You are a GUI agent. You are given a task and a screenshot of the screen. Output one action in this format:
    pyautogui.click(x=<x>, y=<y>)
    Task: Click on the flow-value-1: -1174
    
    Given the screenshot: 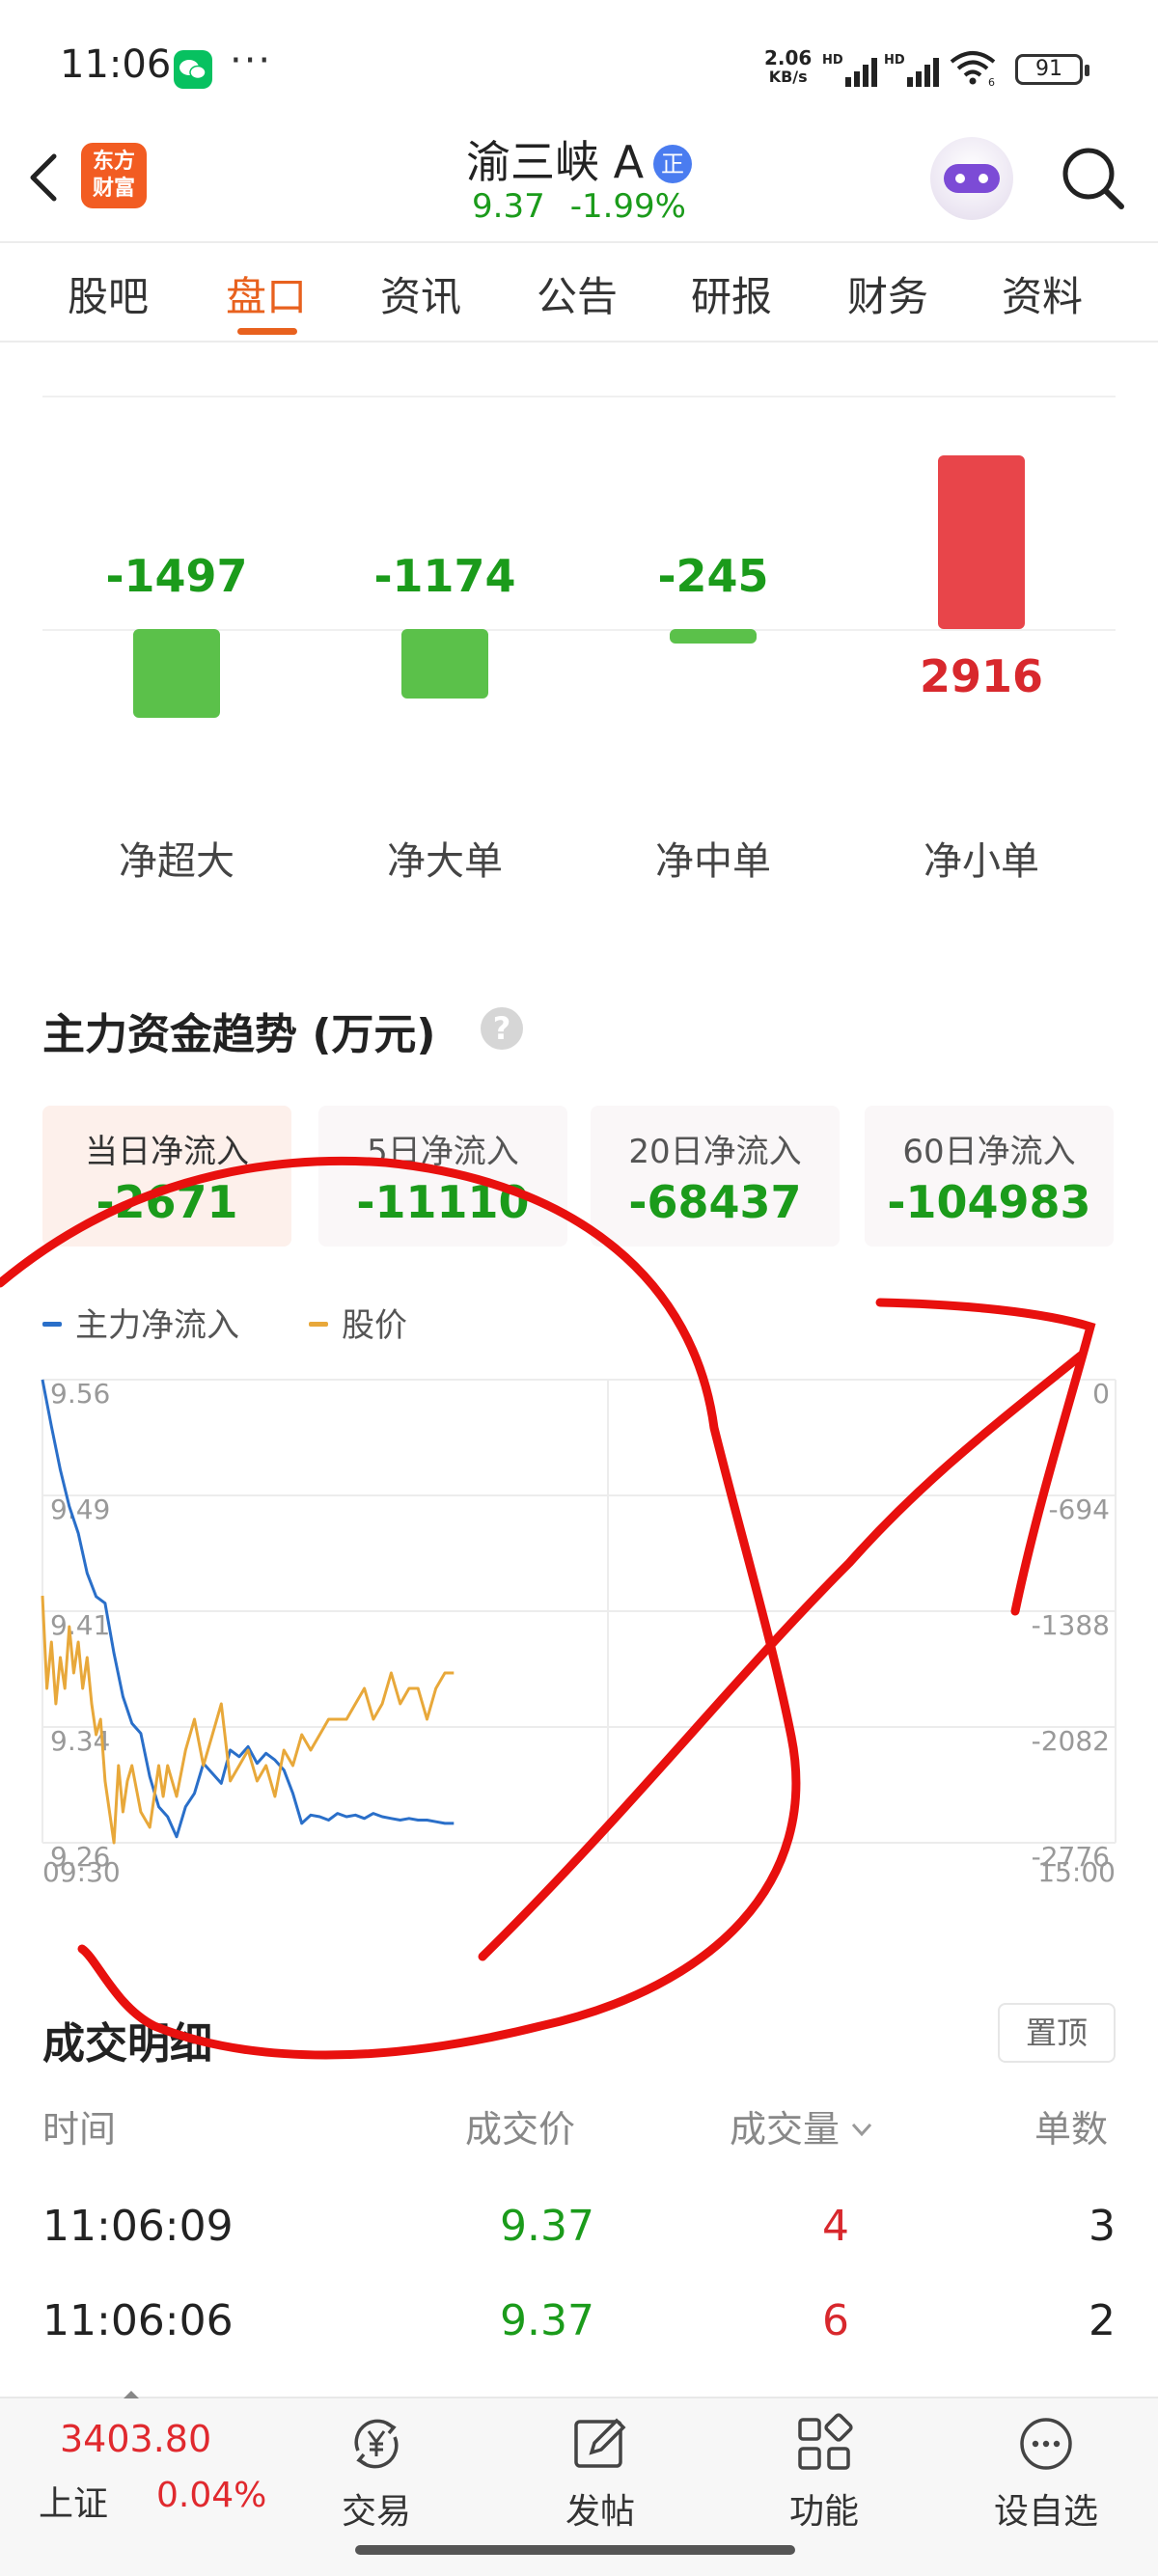 What is the action you would take?
    pyautogui.click(x=444, y=576)
    